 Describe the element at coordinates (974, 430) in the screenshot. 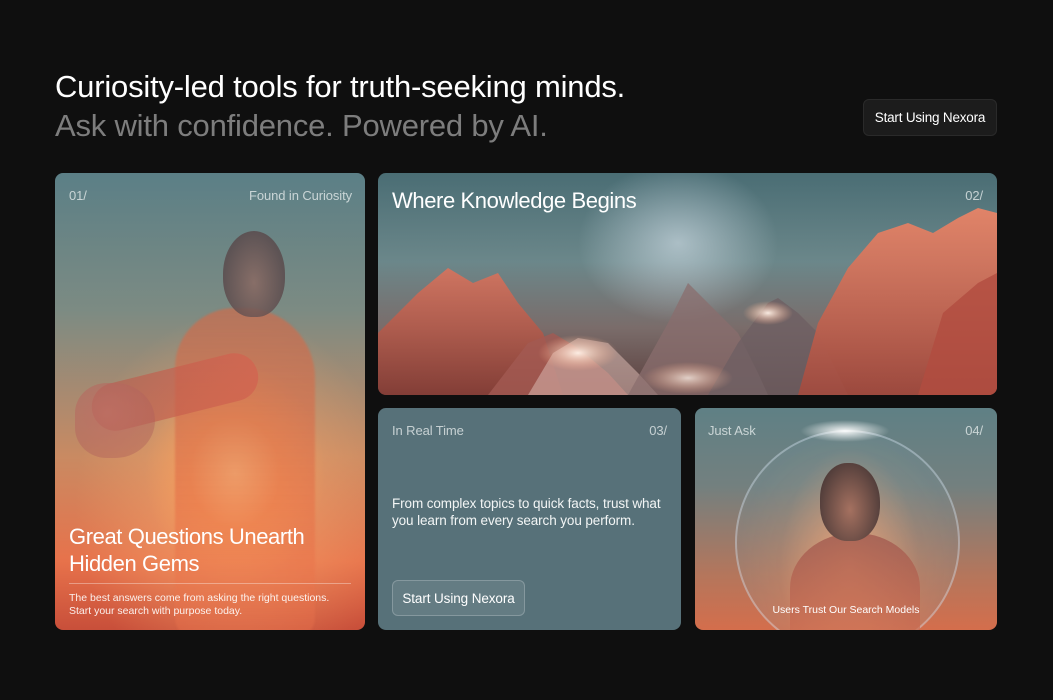

I see `card-number: 04/` at that location.